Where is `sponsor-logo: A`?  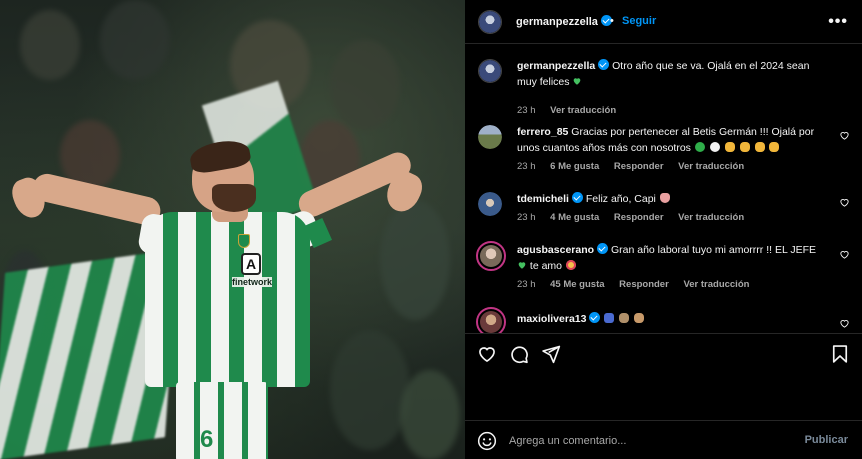 sponsor-logo: A is located at coordinates (251, 264).